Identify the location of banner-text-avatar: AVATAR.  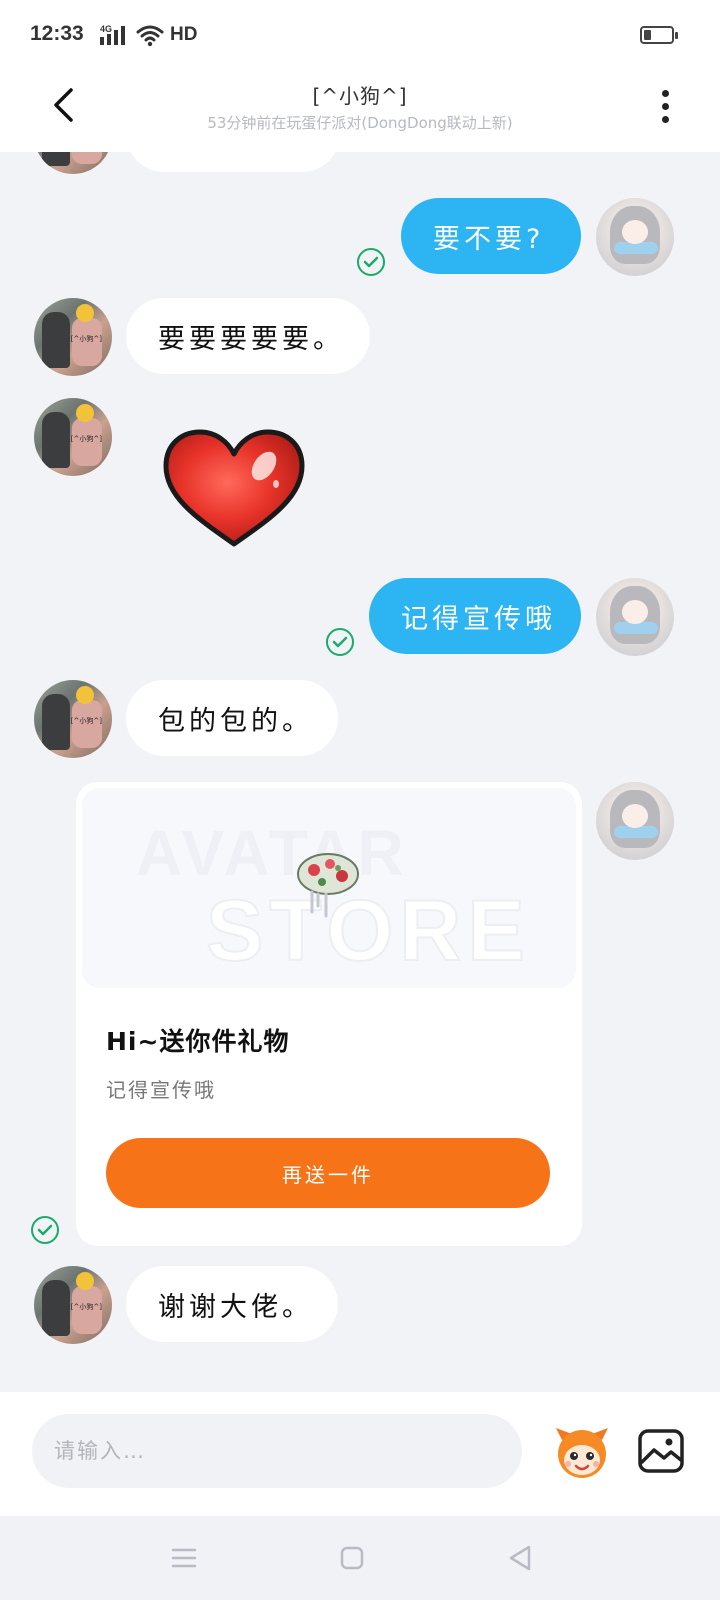
(272, 853).